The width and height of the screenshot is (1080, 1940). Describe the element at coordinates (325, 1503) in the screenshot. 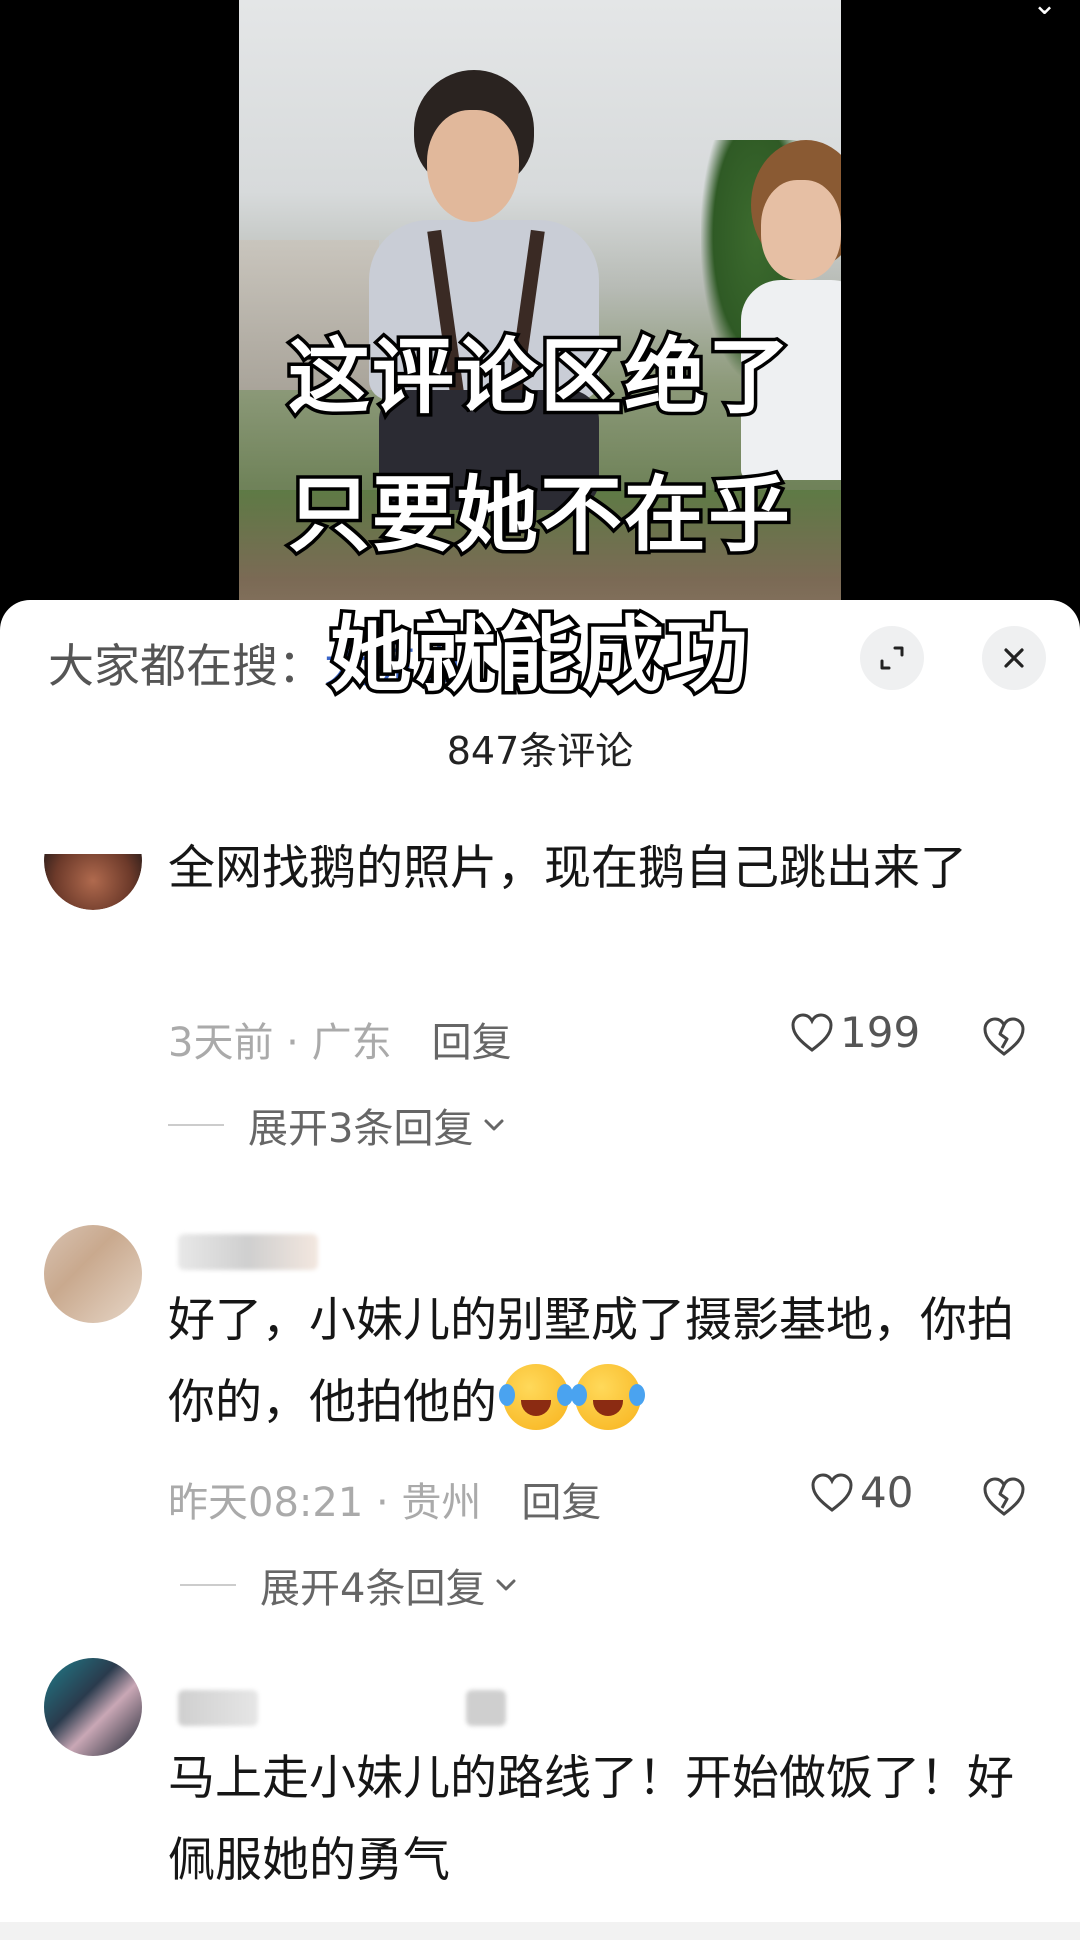

I see `comment-time-location: 昨天08:21 · 贵州` at that location.